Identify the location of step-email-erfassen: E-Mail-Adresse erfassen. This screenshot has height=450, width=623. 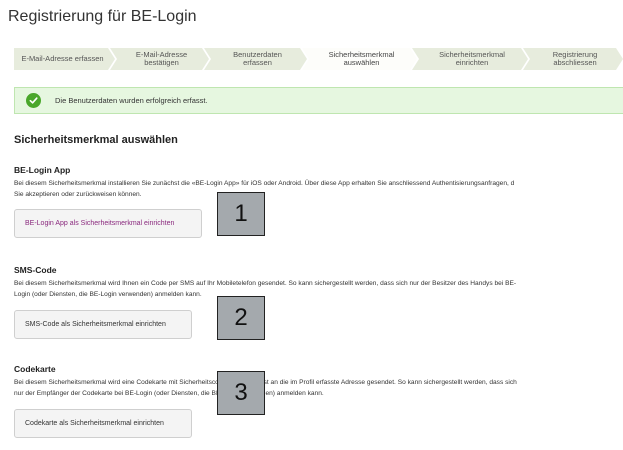
(64, 59).